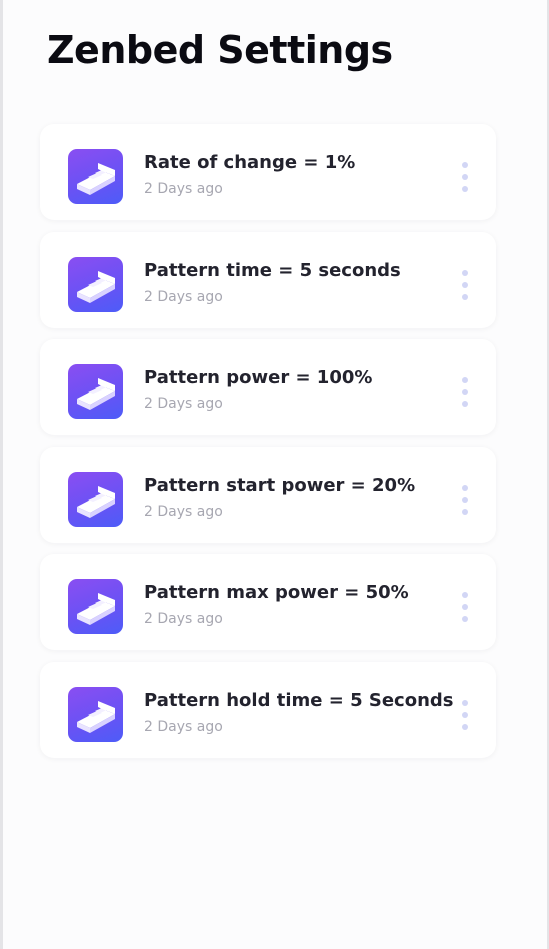  Describe the element at coordinates (1, 474) in the screenshot. I see `screen-edge-left` at that location.